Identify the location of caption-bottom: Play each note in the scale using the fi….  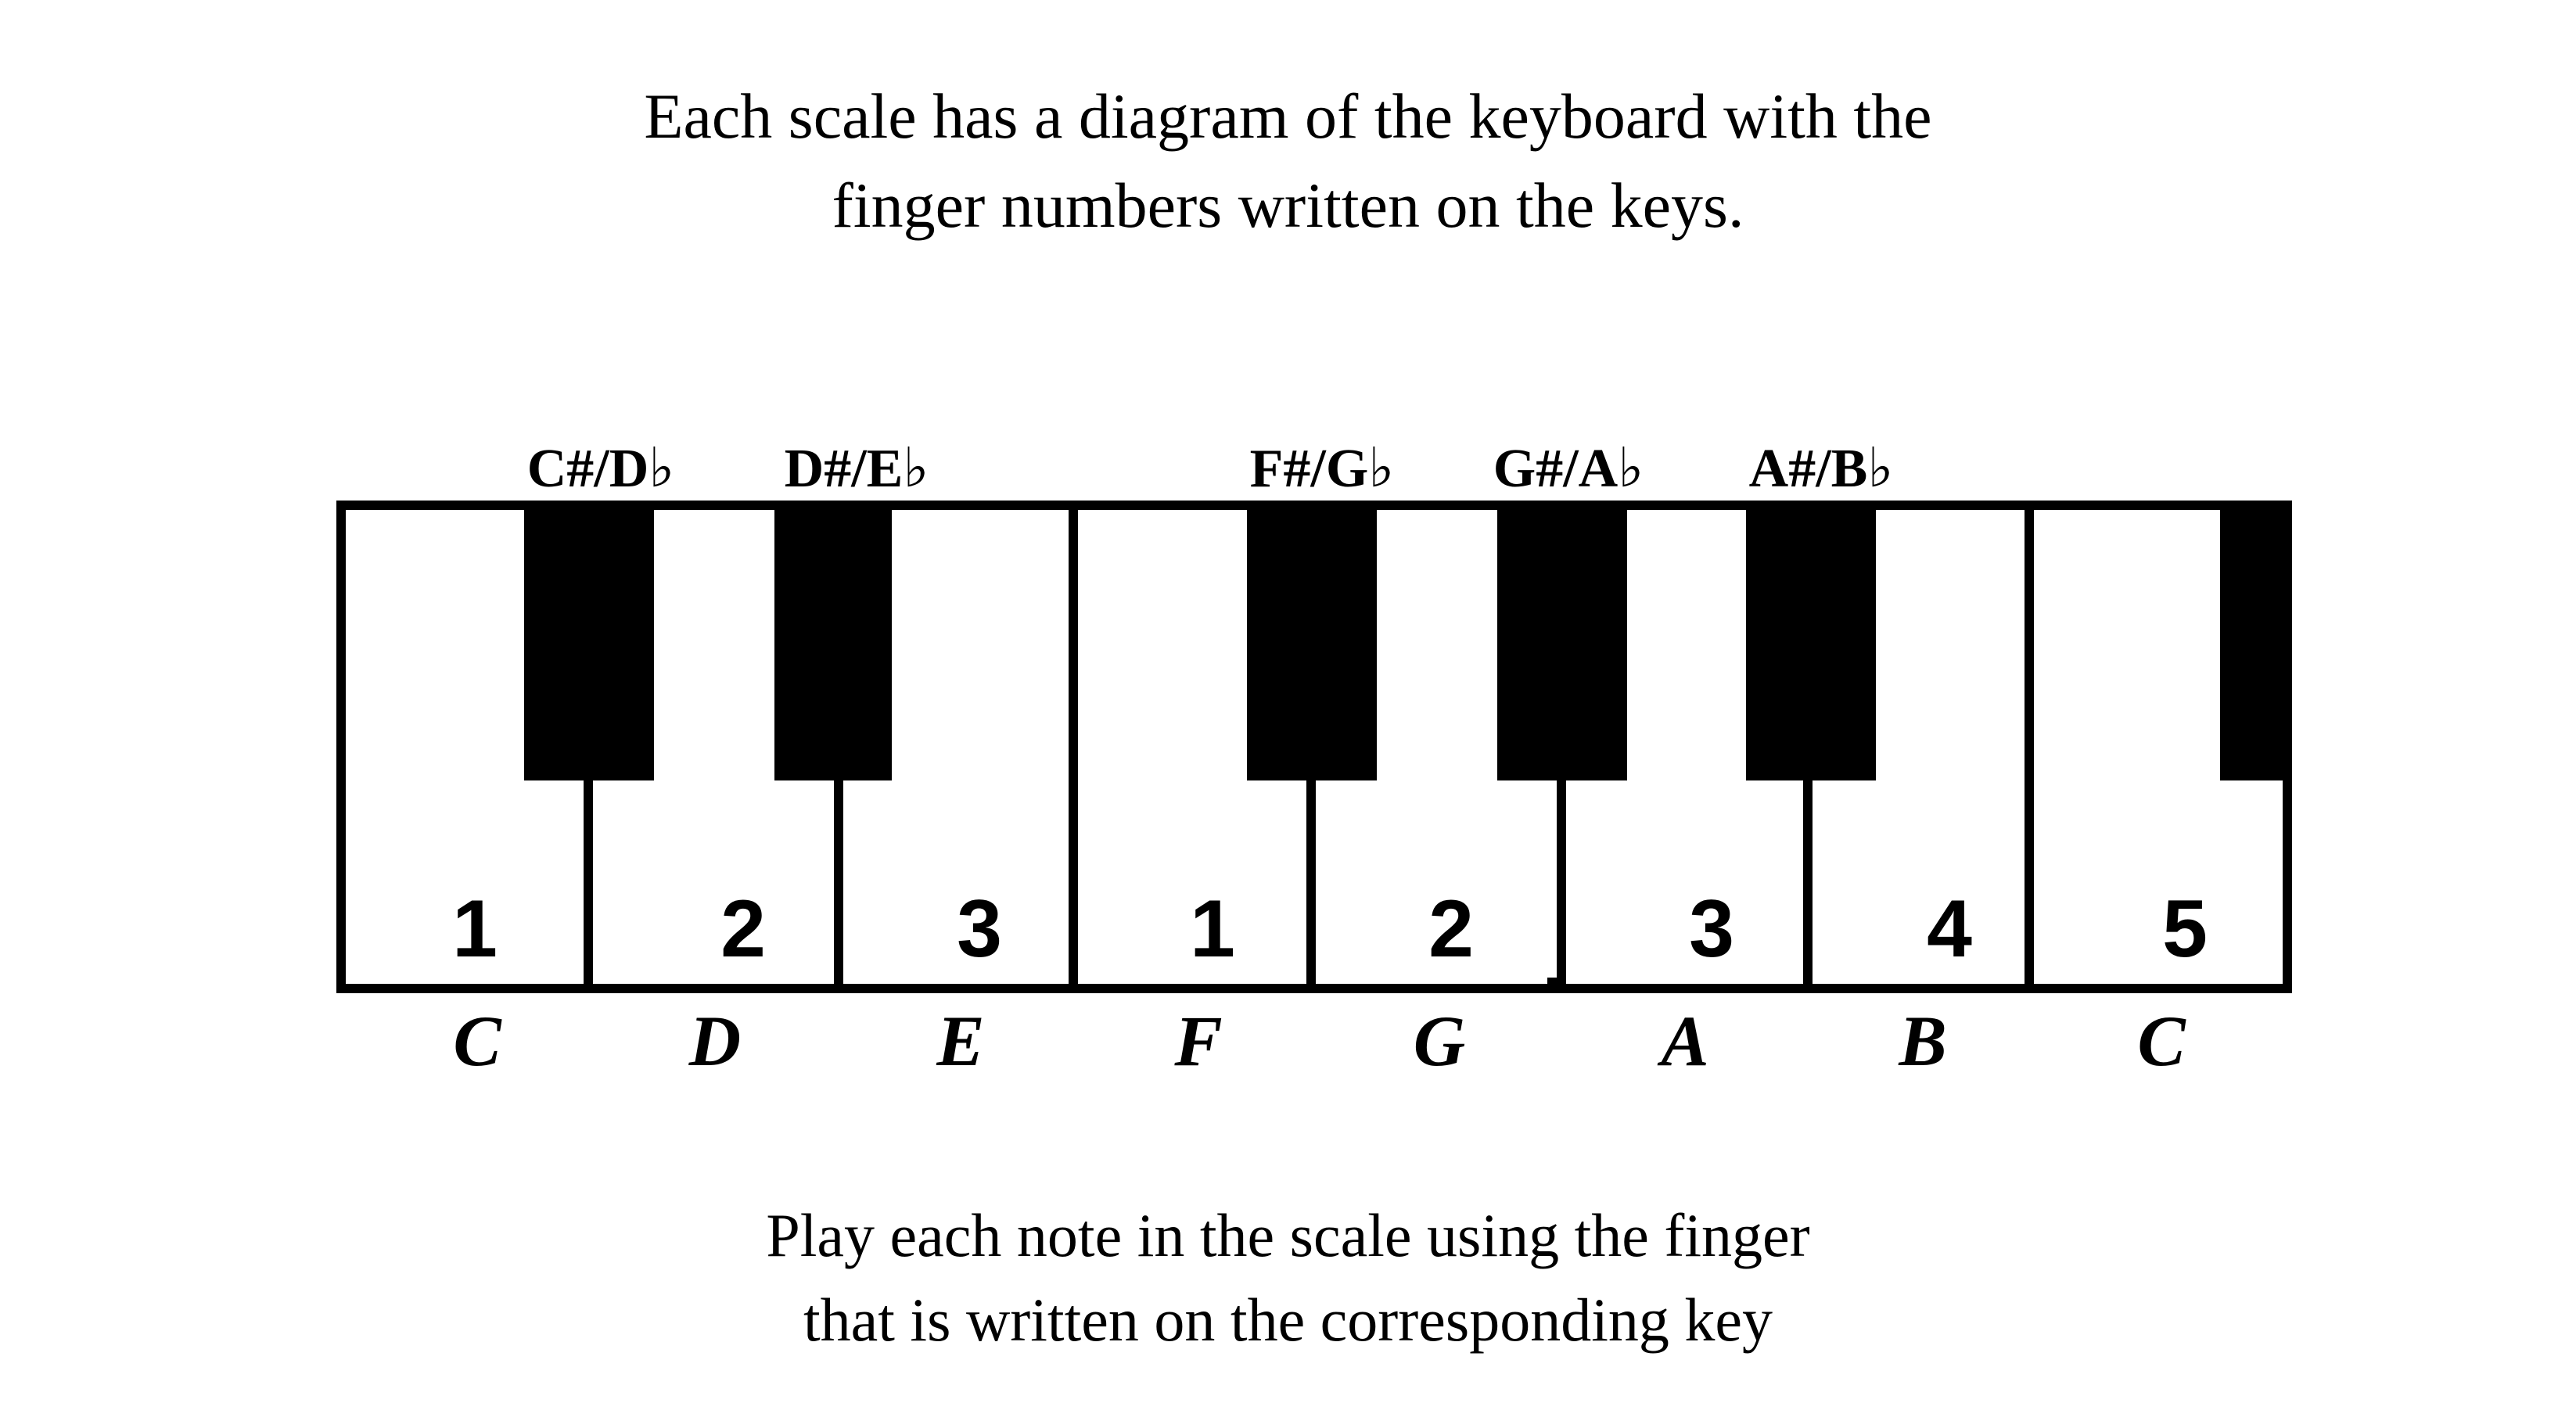
(1288, 1278).